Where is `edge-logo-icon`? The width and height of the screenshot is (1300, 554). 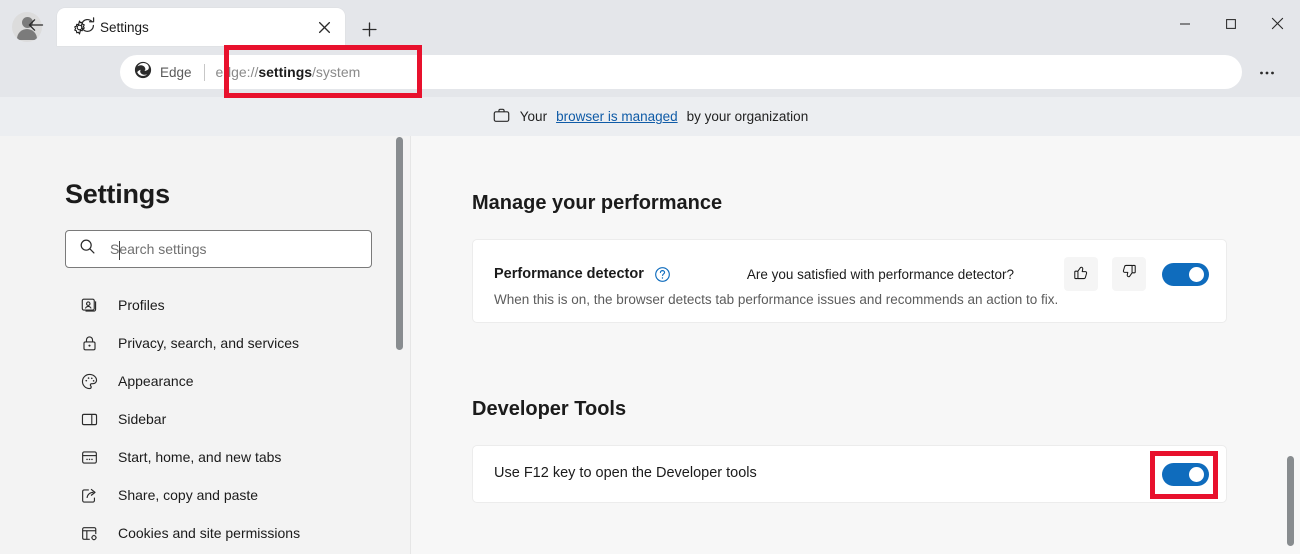
edge-logo-icon is located at coordinates (143, 72).